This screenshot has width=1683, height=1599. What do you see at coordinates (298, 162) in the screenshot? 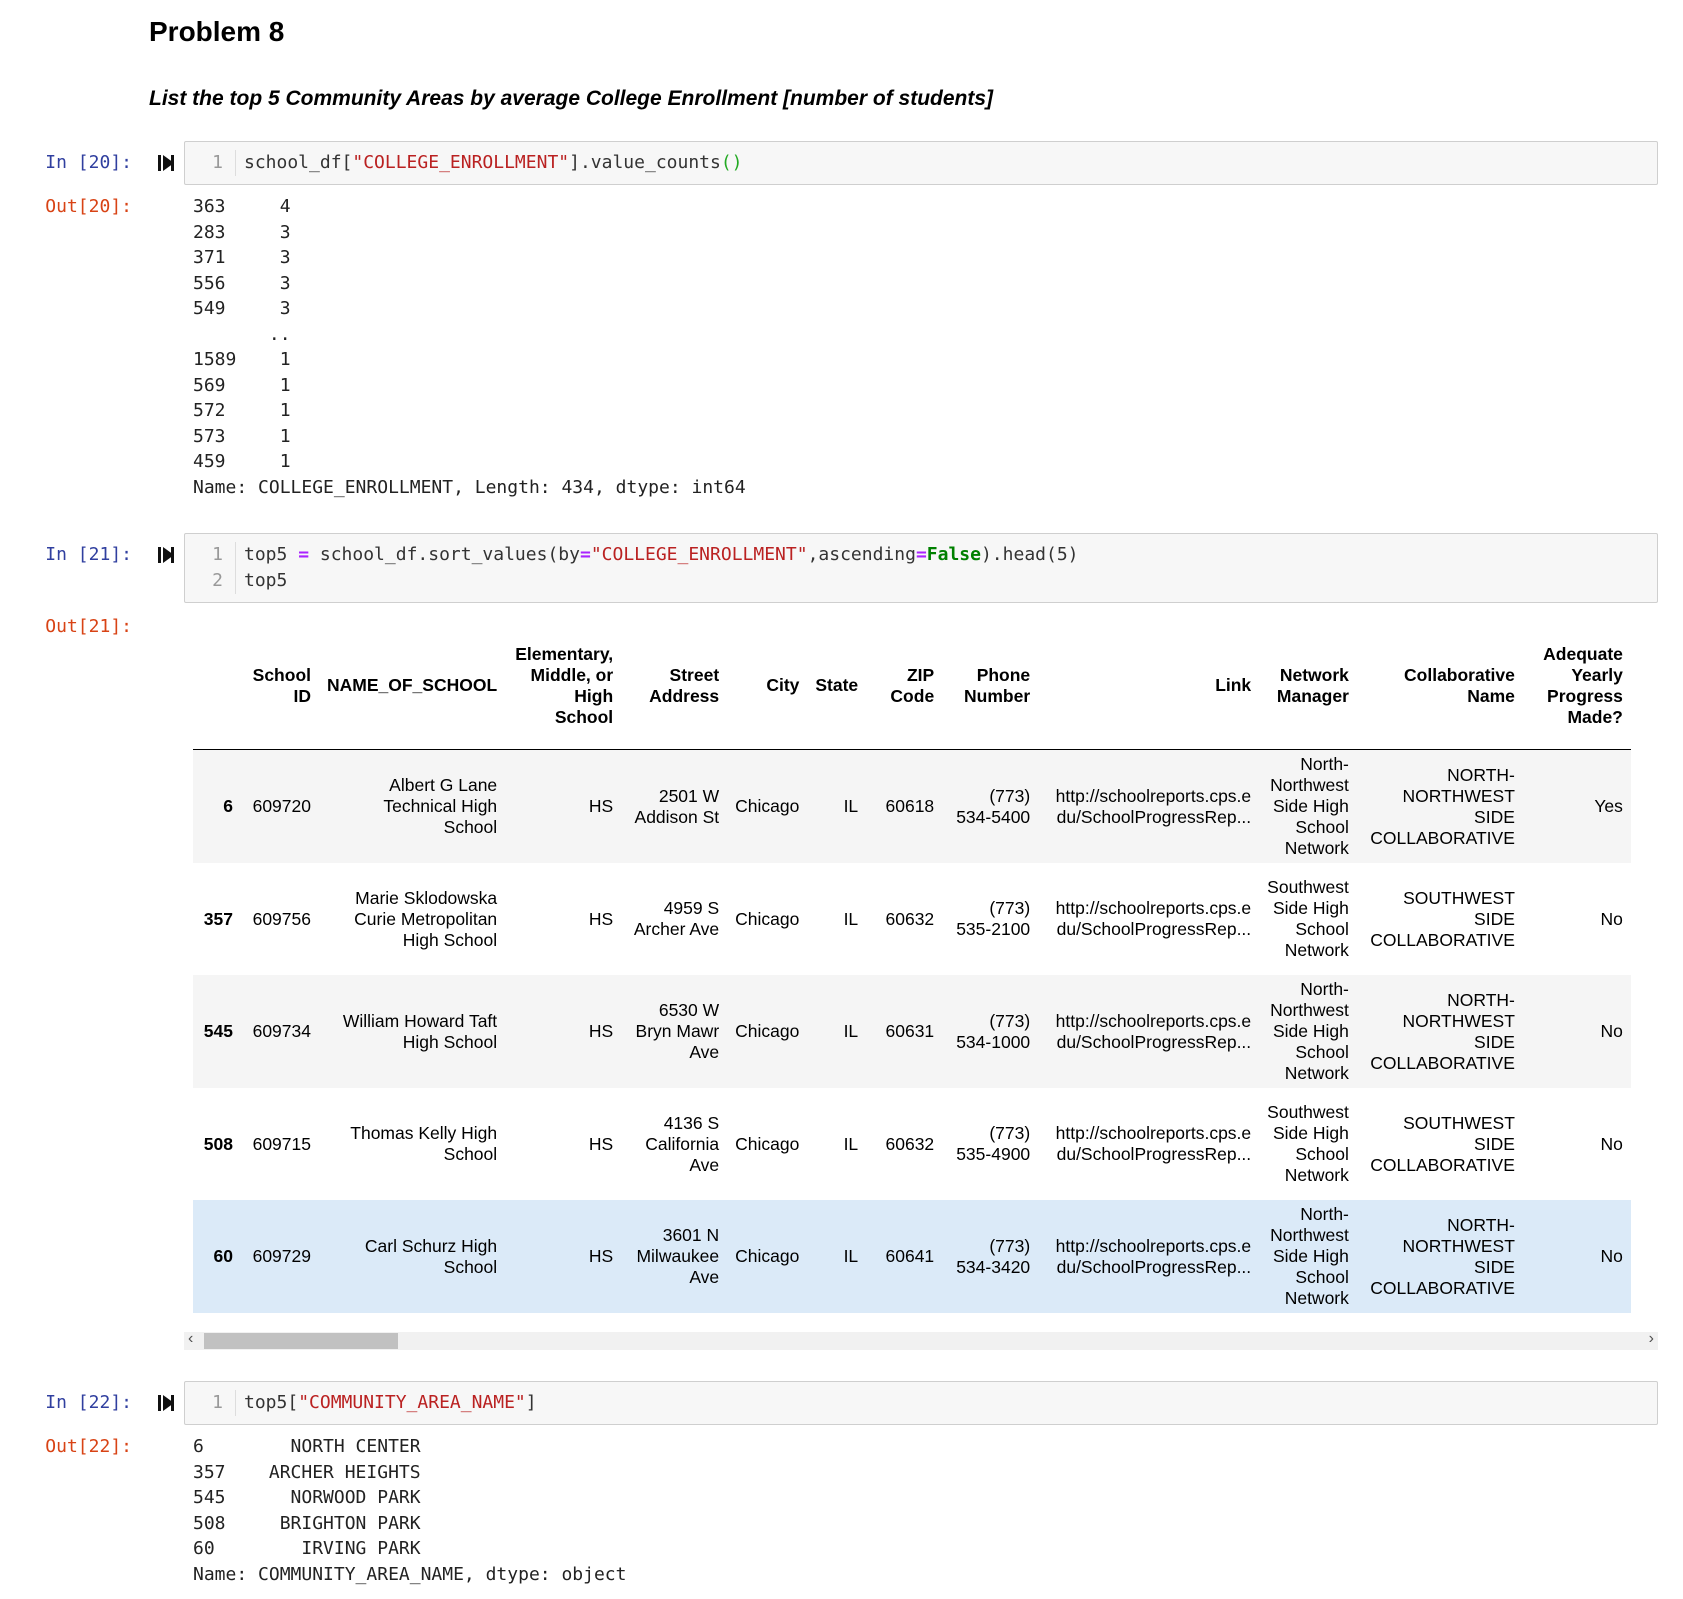
I see `code-token: school_df[` at bounding box center [298, 162].